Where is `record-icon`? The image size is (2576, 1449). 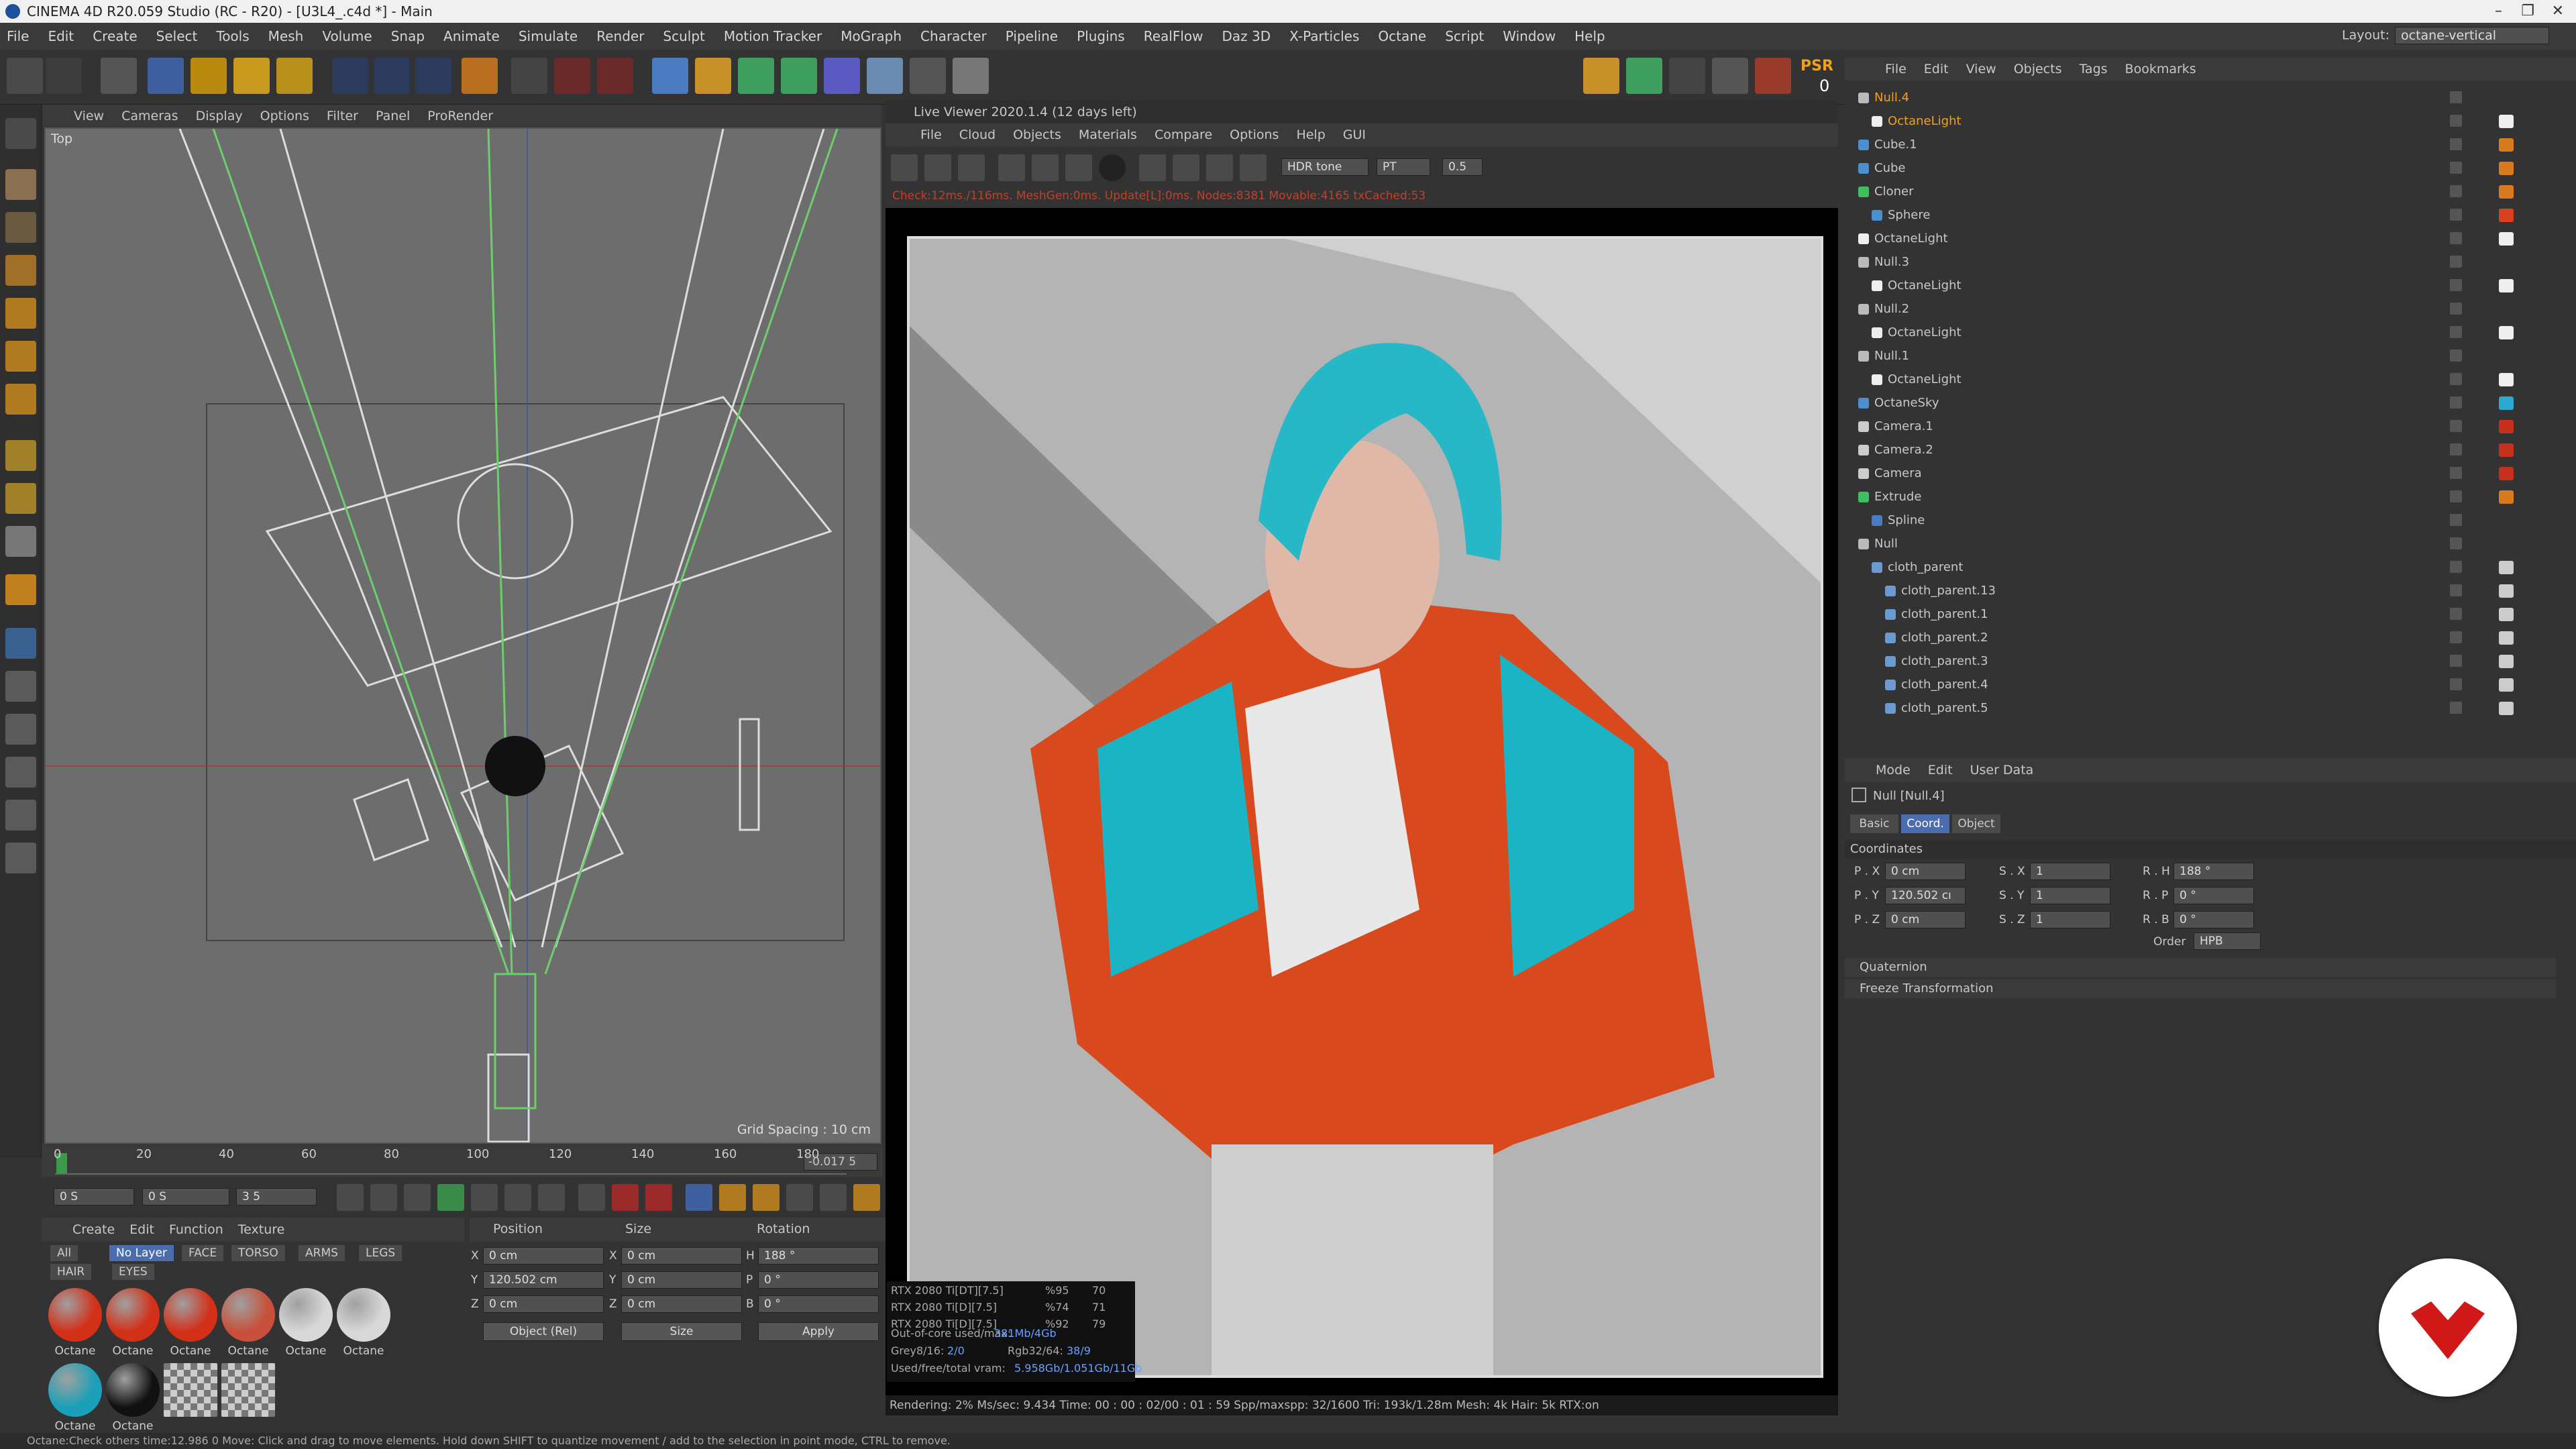
record-icon is located at coordinates (625, 1197).